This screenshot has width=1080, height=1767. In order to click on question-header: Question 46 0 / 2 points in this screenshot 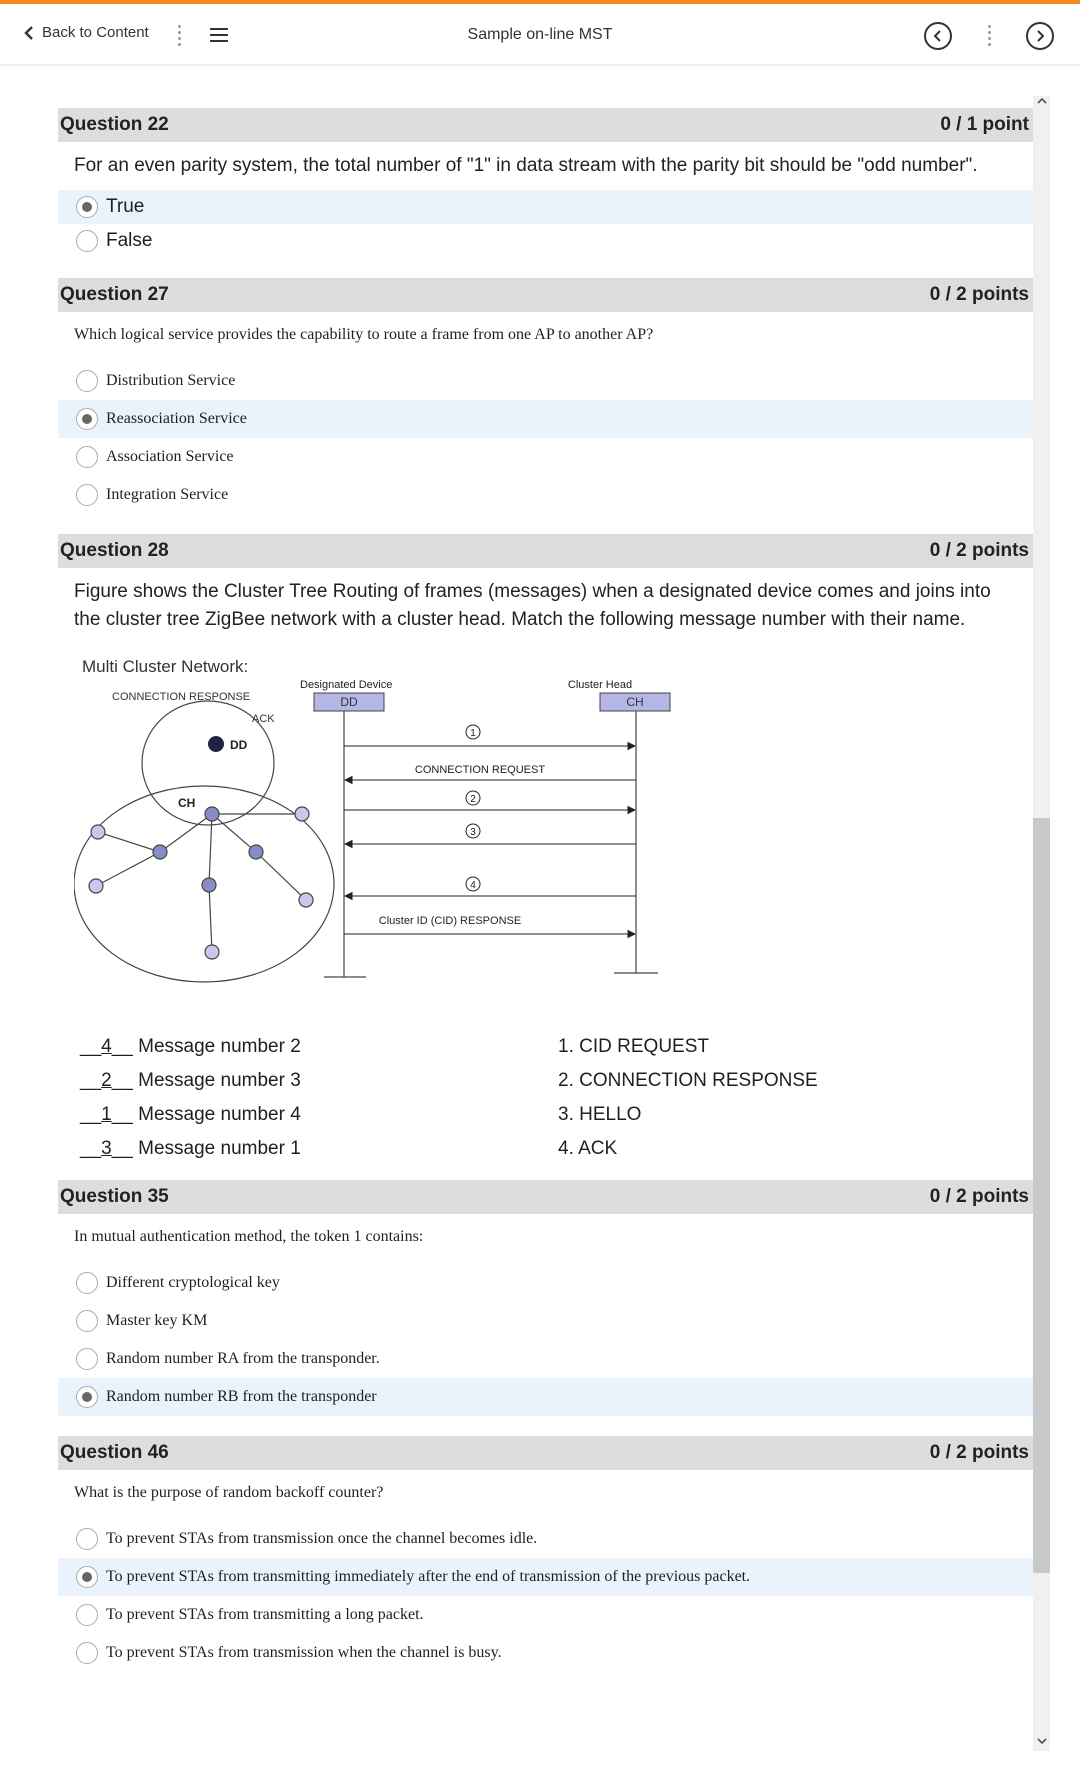, I will do `click(545, 1453)`.